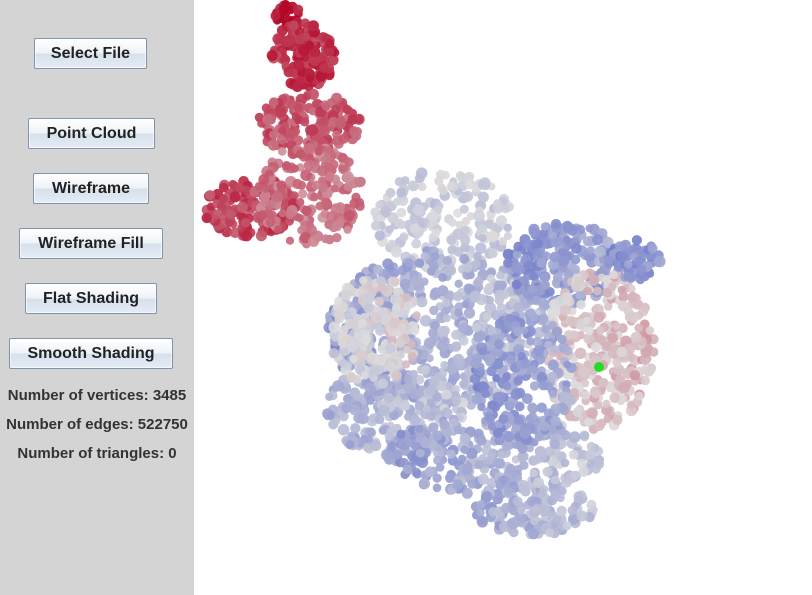  Describe the element at coordinates (91, 243) in the screenshot. I see `wireframe-fill-button: Wireframe Fill` at that location.